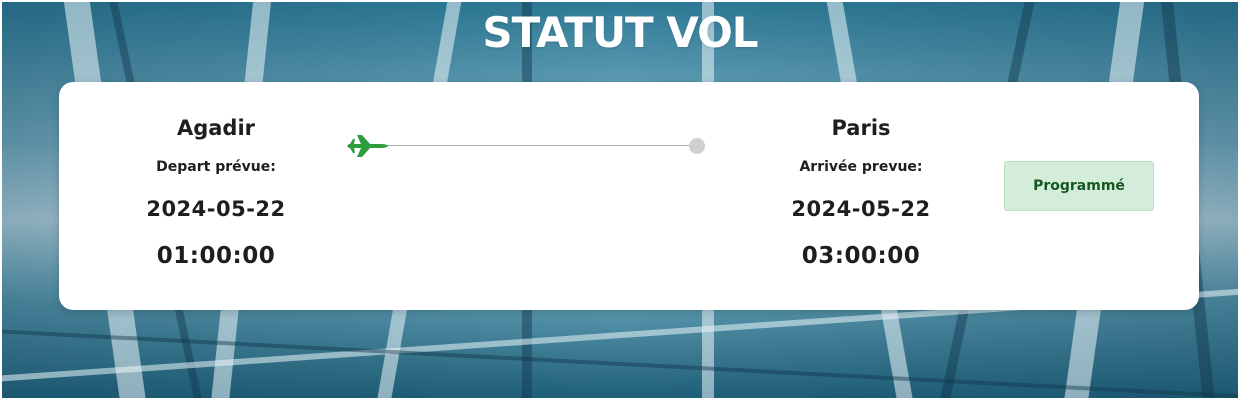 This screenshot has height=400, width=1240. Describe the element at coordinates (697, 146) in the screenshot. I see `destination-marker` at that location.